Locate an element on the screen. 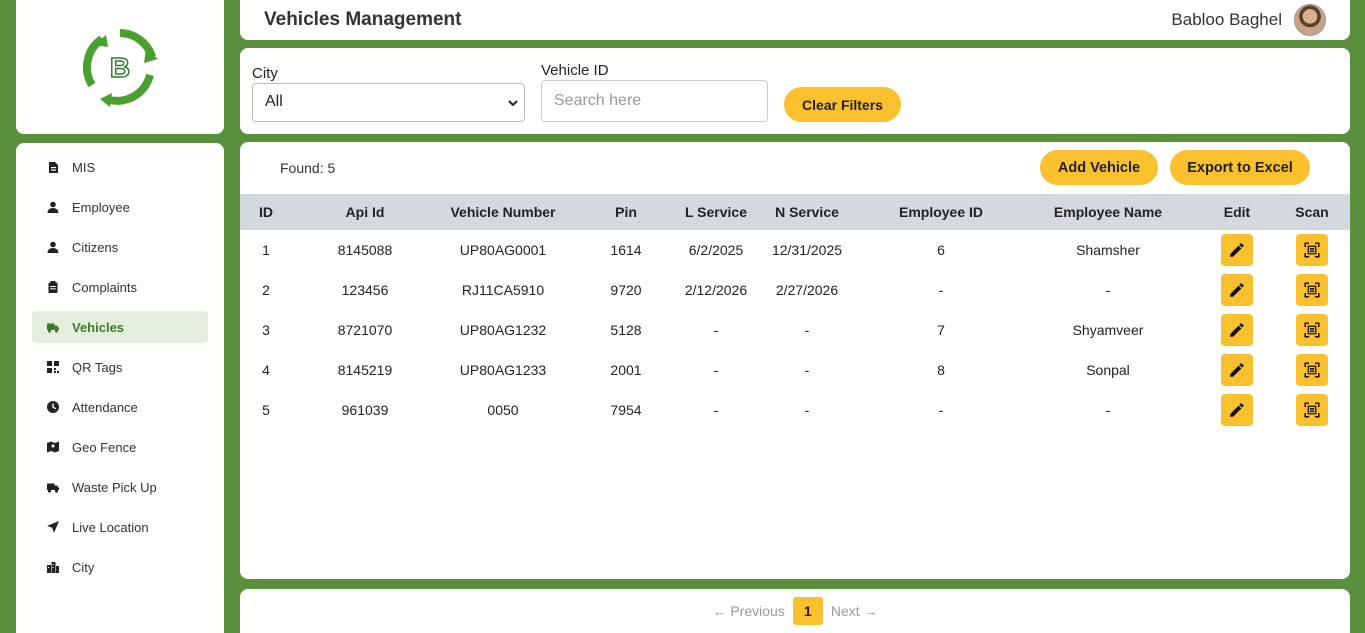  sidebar-item-label: Live Location is located at coordinates (110, 527).